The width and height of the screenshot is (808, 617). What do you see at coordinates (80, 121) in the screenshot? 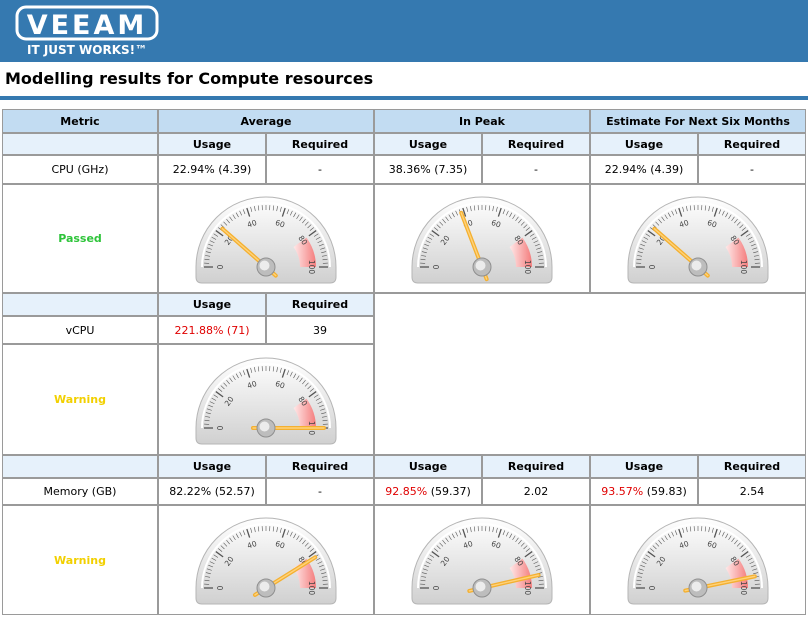
I see `header-metric: Metric` at bounding box center [80, 121].